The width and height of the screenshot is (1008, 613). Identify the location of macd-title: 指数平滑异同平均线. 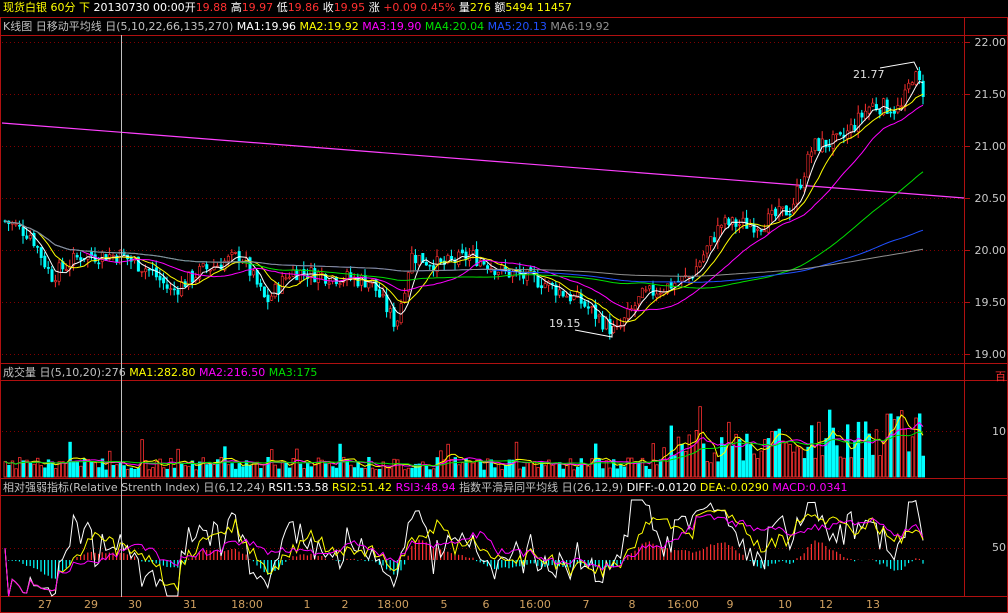
(508, 487).